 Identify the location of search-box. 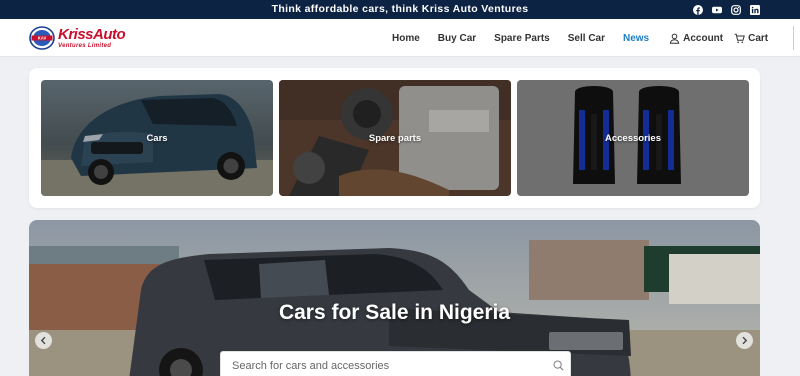
(395, 363).